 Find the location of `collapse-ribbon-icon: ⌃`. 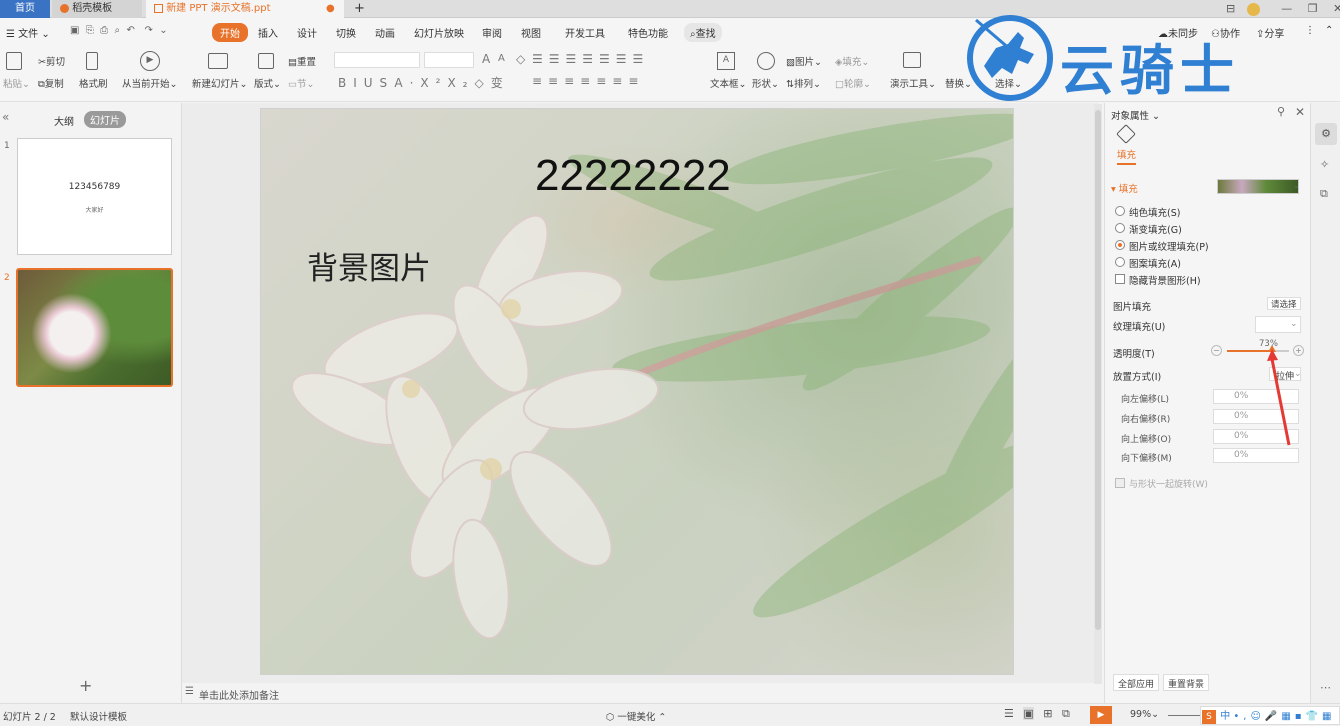

collapse-ribbon-icon: ⌃ is located at coordinates (1329, 30).